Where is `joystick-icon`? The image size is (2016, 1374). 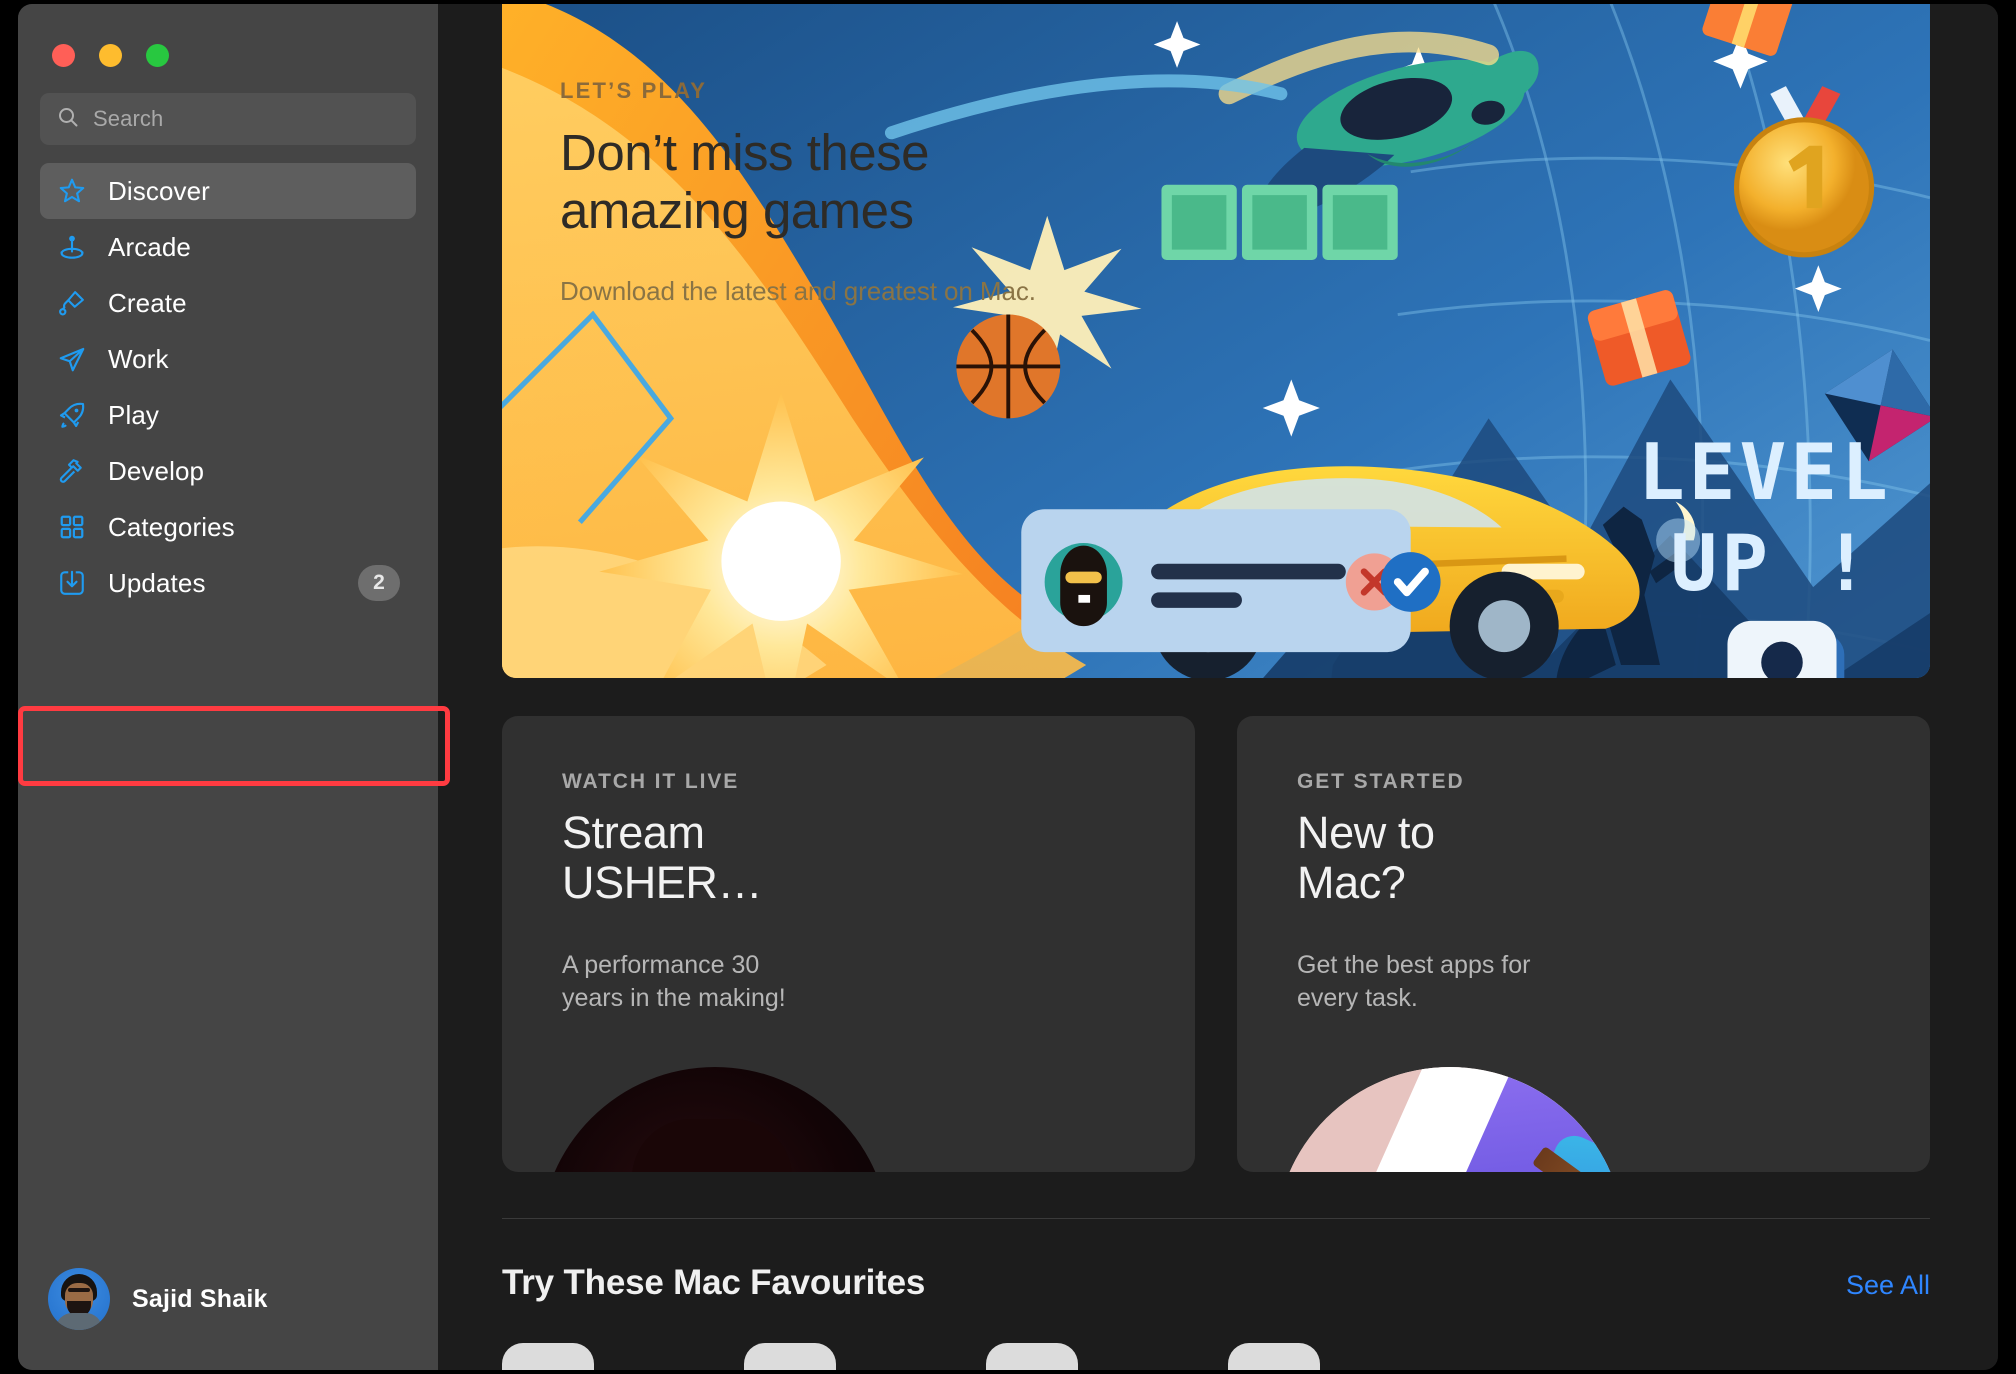
joystick-icon is located at coordinates (72, 247).